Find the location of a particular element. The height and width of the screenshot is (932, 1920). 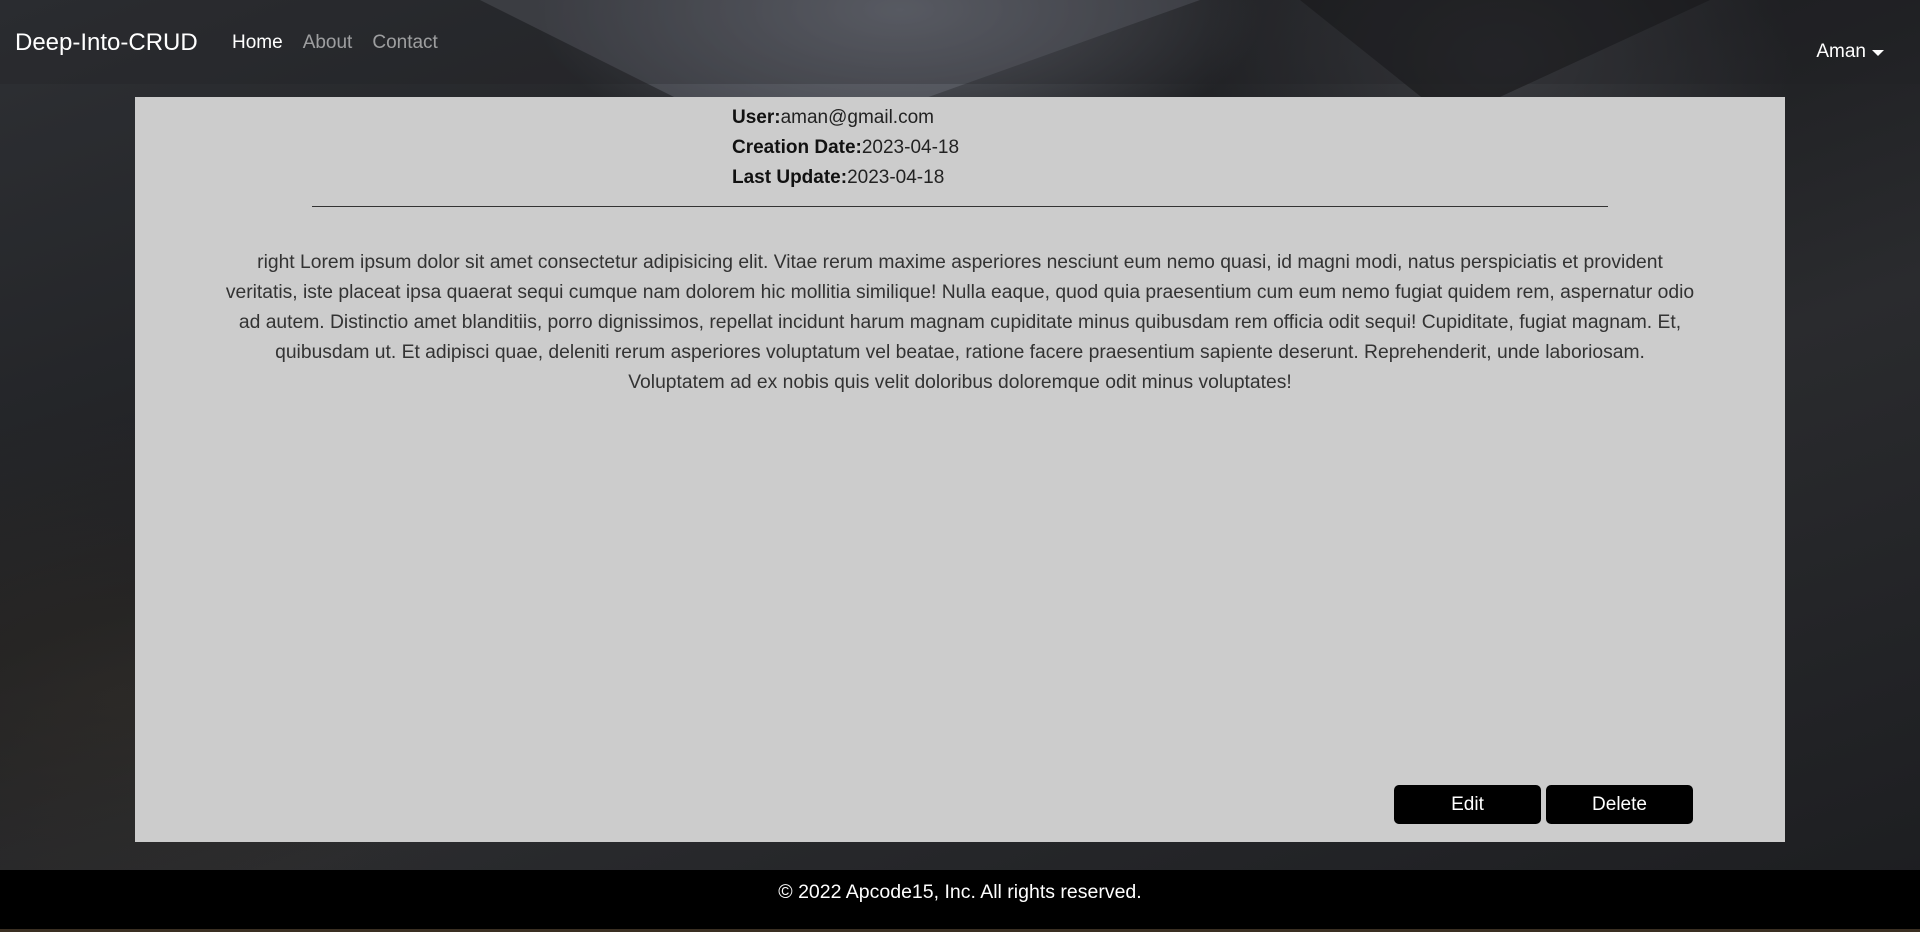

meta-update-label: Last Update: is located at coordinates (790, 177).